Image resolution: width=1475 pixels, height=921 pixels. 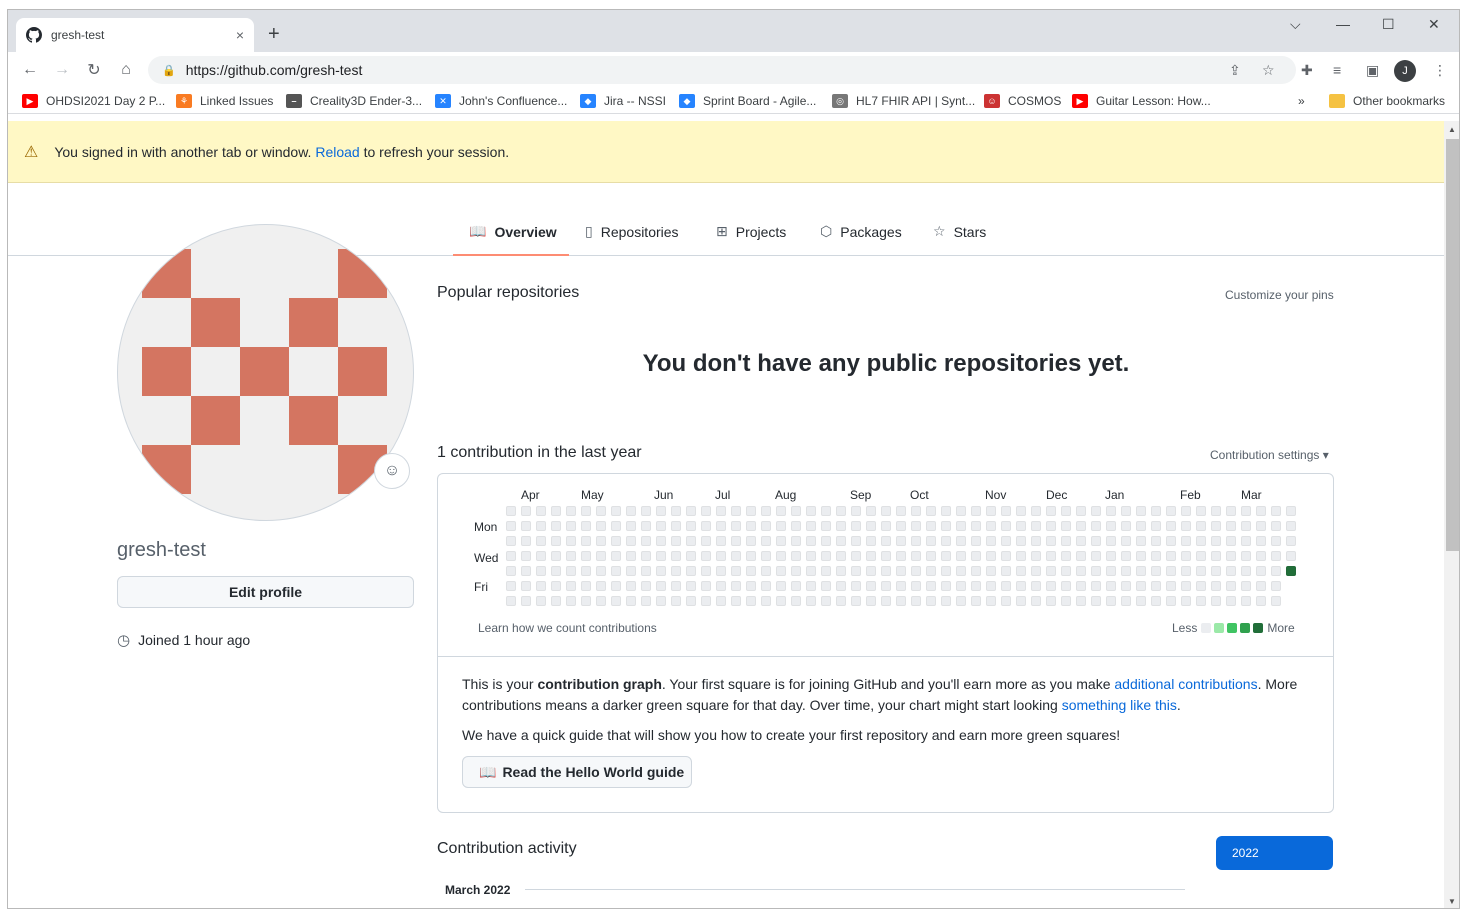 What do you see at coordinates (1452, 129) in the screenshot?
I see `scroll-up-icon: ▲` at bounding box center [1452, 129].